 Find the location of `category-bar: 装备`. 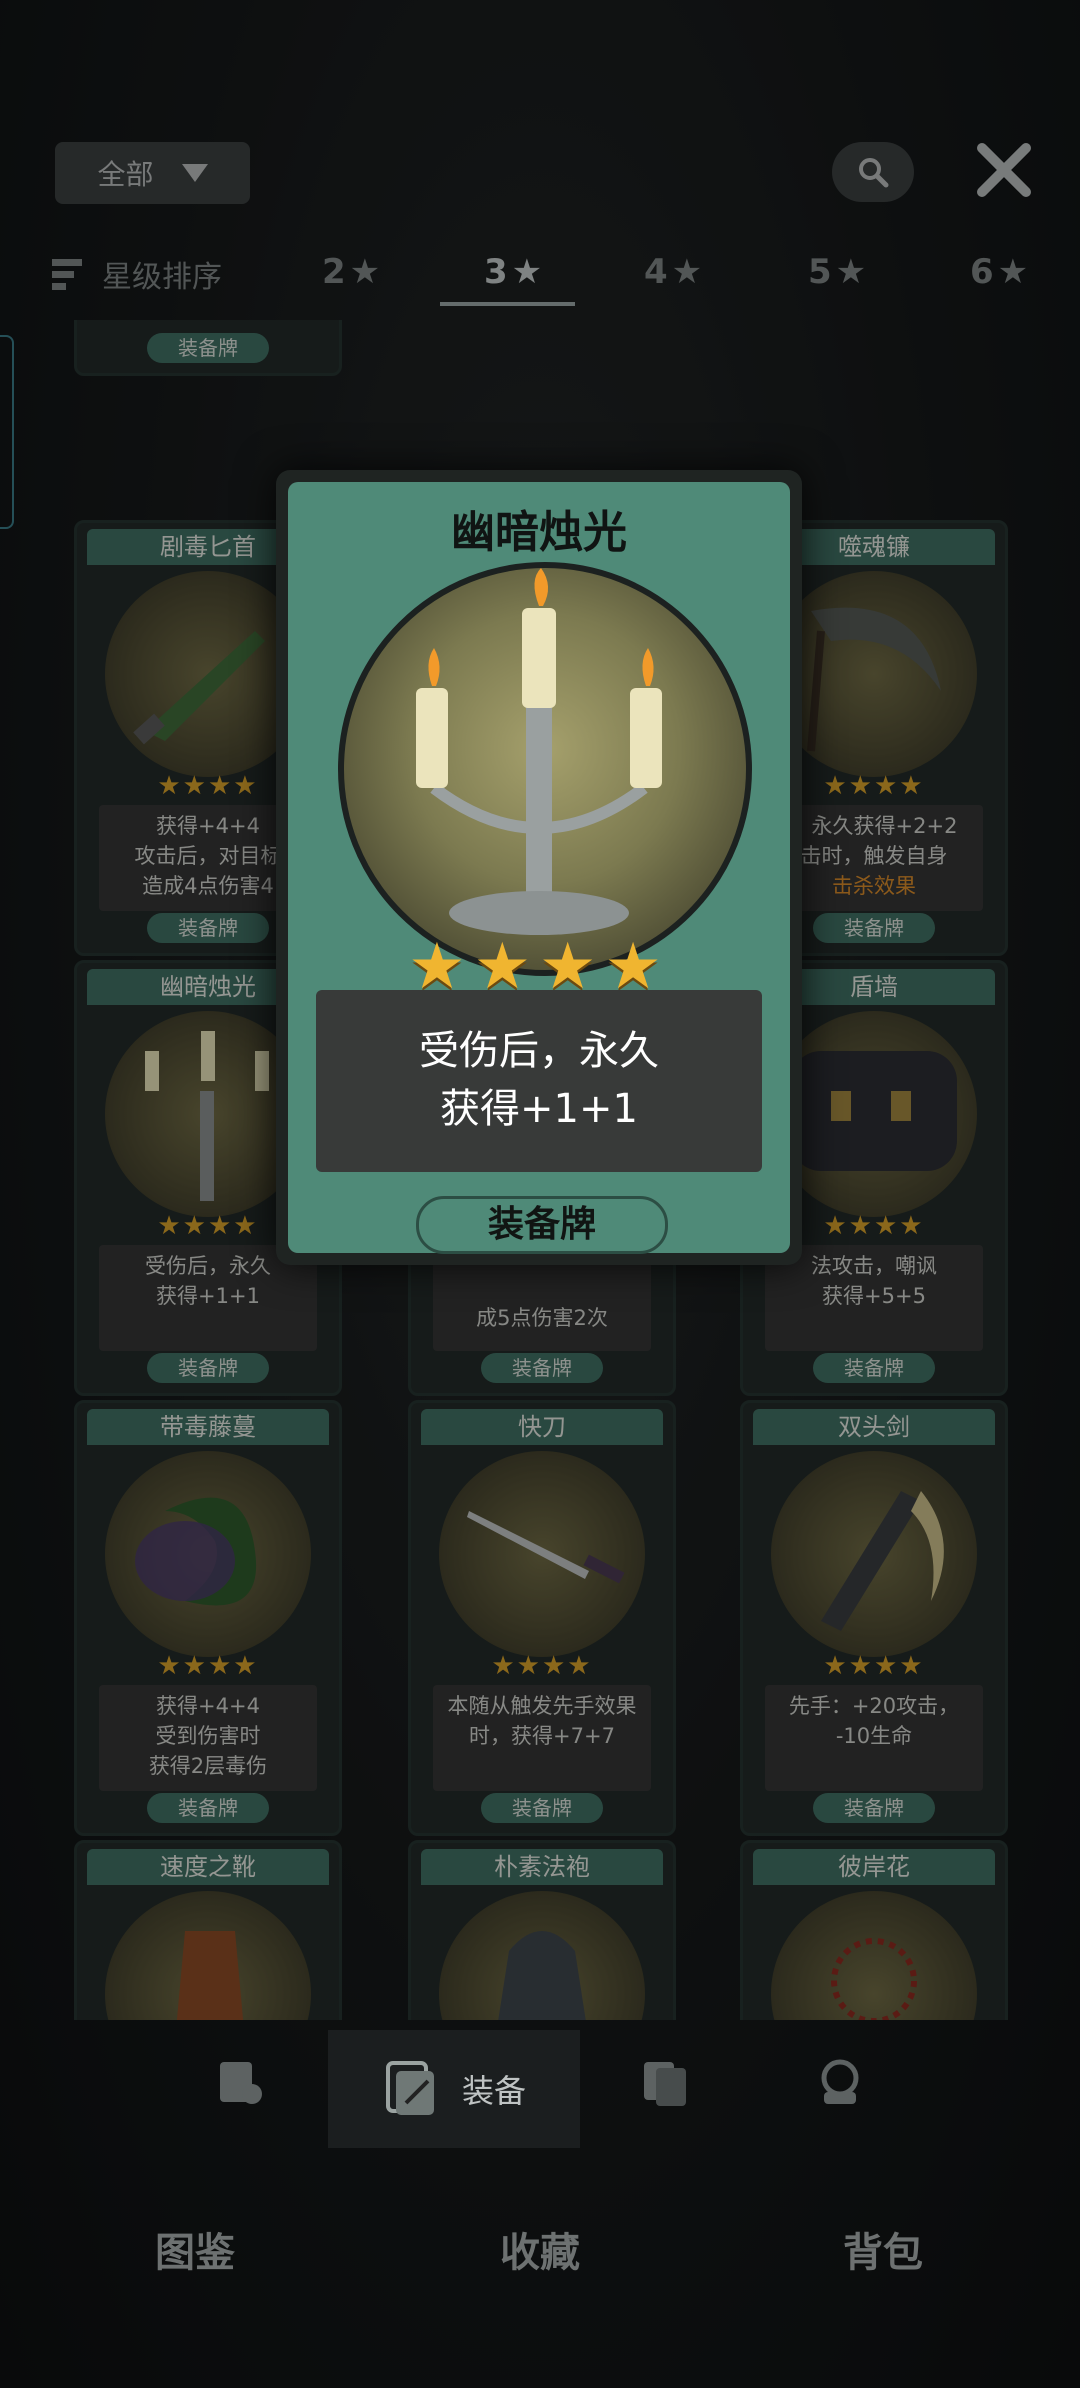

category-bar: 装备 is located at coordinates (540, 2090).